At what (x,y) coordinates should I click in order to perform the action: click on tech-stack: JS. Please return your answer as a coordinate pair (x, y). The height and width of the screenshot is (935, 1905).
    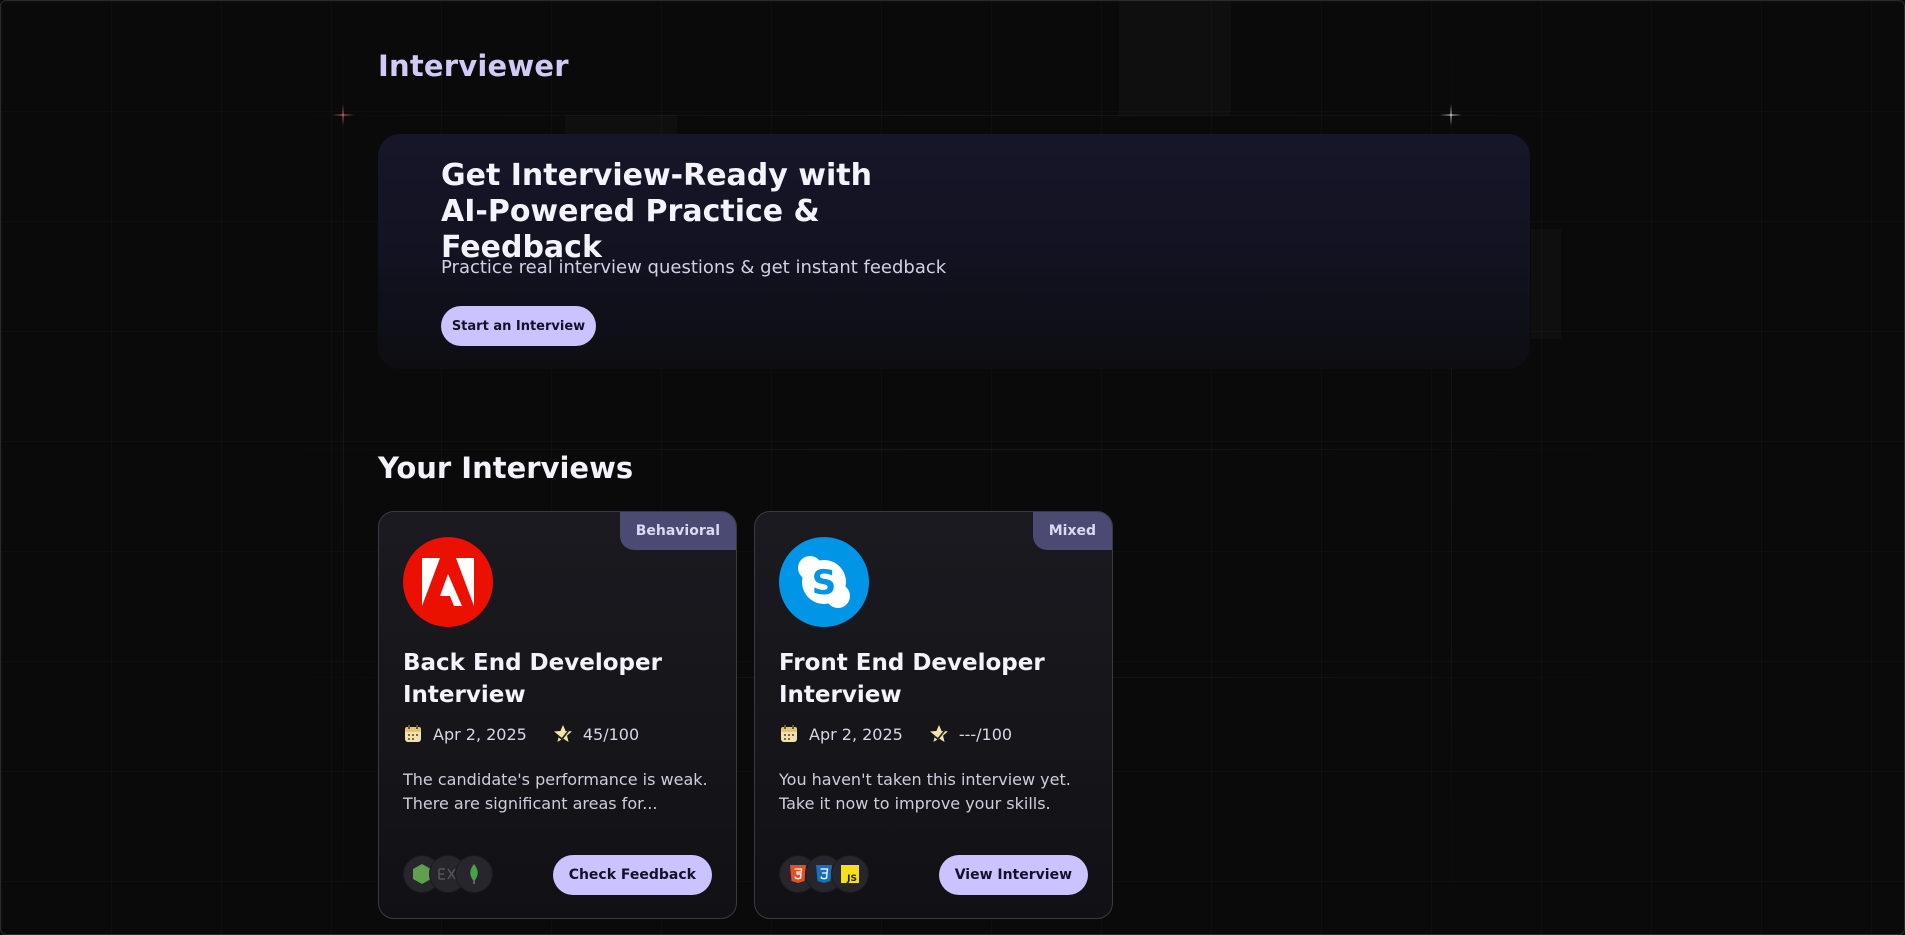
    Looking at the image, I should click on (824, 874).